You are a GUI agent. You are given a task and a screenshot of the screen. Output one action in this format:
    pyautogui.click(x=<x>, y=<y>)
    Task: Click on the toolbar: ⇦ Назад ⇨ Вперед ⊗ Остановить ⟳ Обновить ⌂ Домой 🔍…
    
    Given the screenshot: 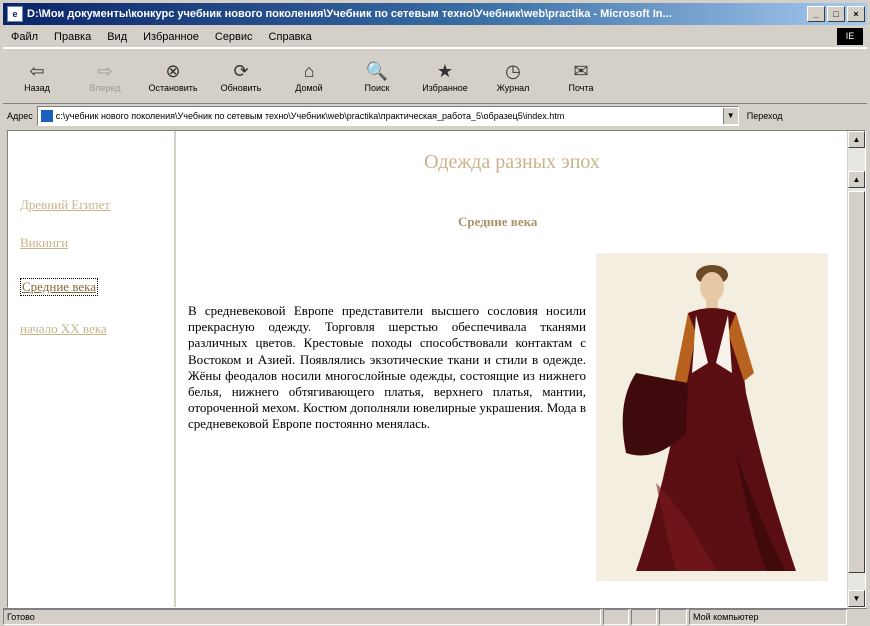 What is the action you would take?
    pyautogui.click(x=435, y=76)
    